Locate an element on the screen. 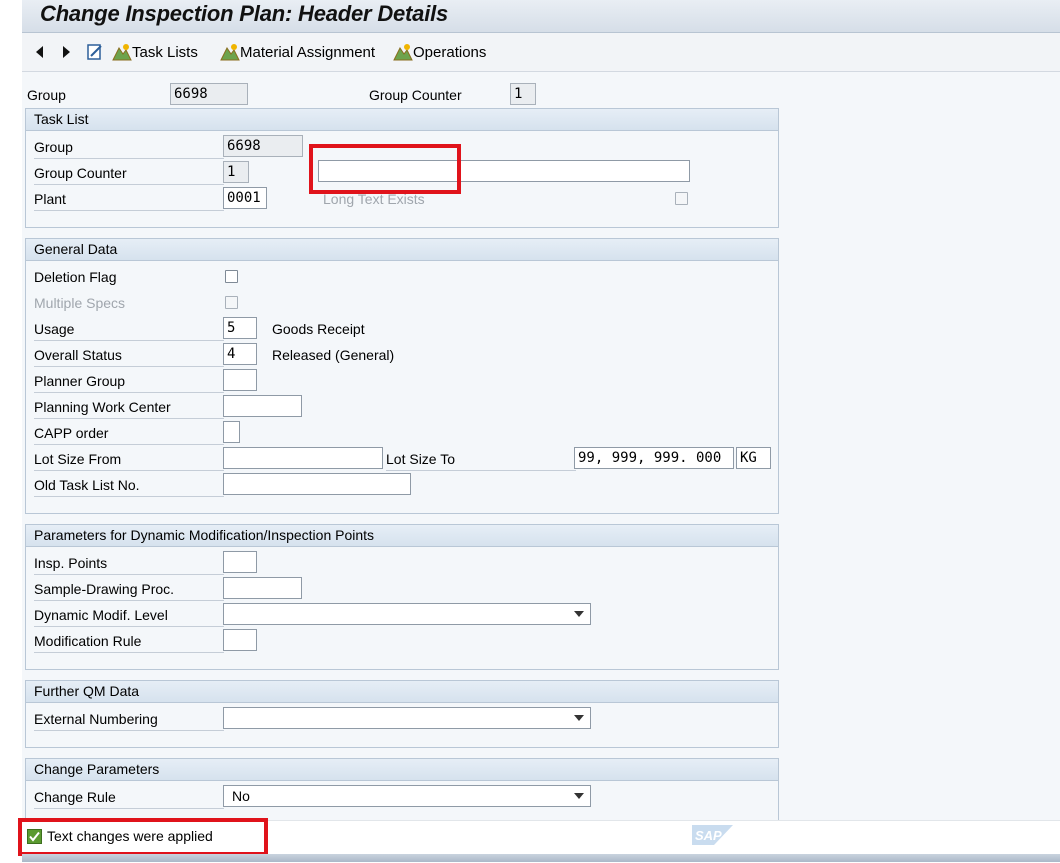 Image resolution: width=1060 pixels, height=863 pixels. old-task-list-label: Old Task List No. is located at coordinates (129, 485).